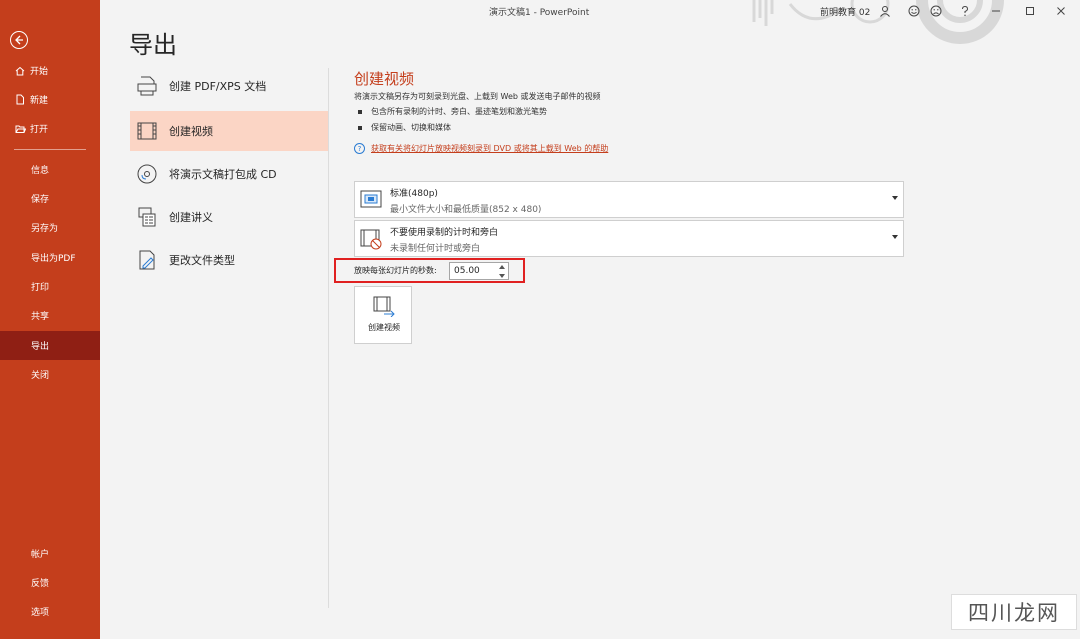 This screenshot has width=1080, height=639. What do you see at coordinates (384, 327) in the screenshot?
I see `create-video-button-label: 创建视频` at bounding box center [384, 327].